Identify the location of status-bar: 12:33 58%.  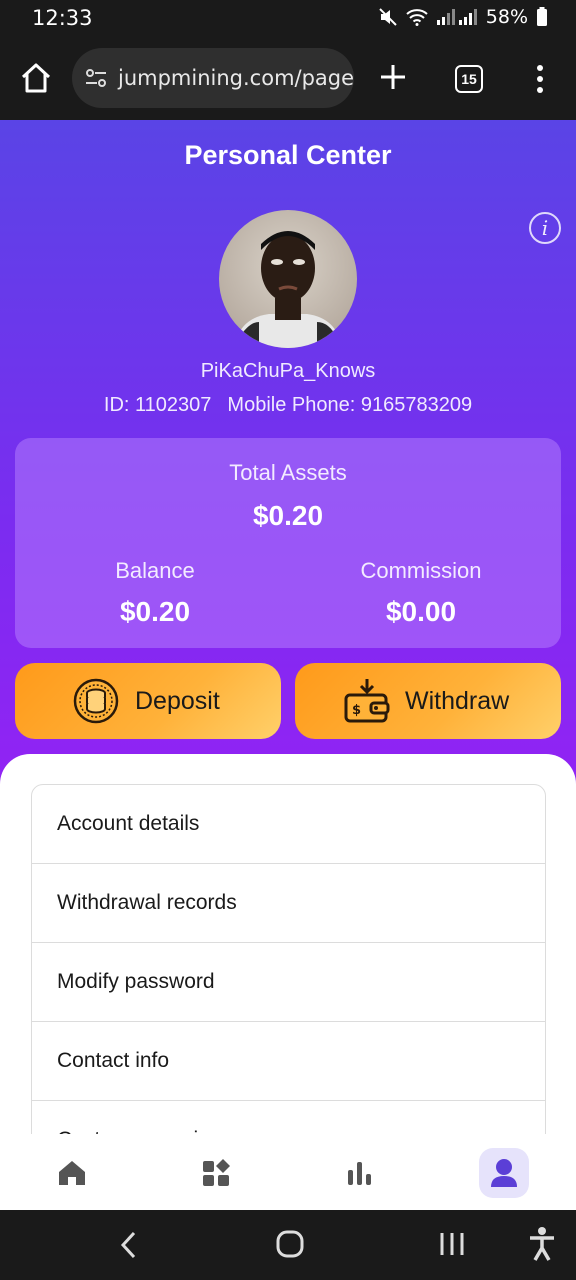
(288, 18).